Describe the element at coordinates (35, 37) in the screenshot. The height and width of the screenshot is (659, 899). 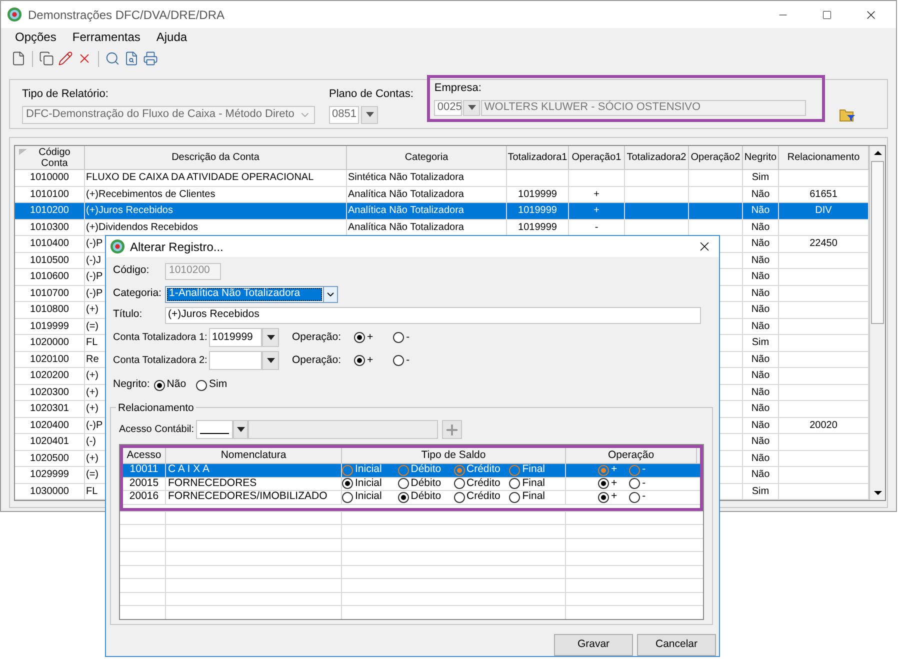
I see `menu-item: Opções` at that location.